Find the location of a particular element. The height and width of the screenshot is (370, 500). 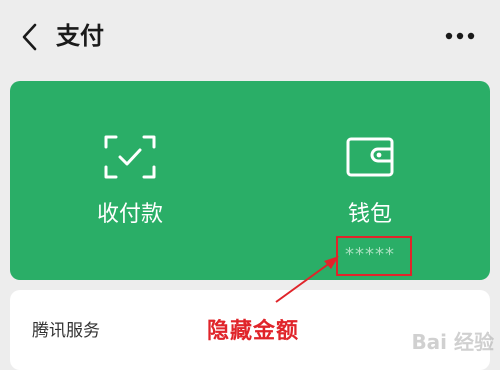

back-button is located at coordinates (29, 37).